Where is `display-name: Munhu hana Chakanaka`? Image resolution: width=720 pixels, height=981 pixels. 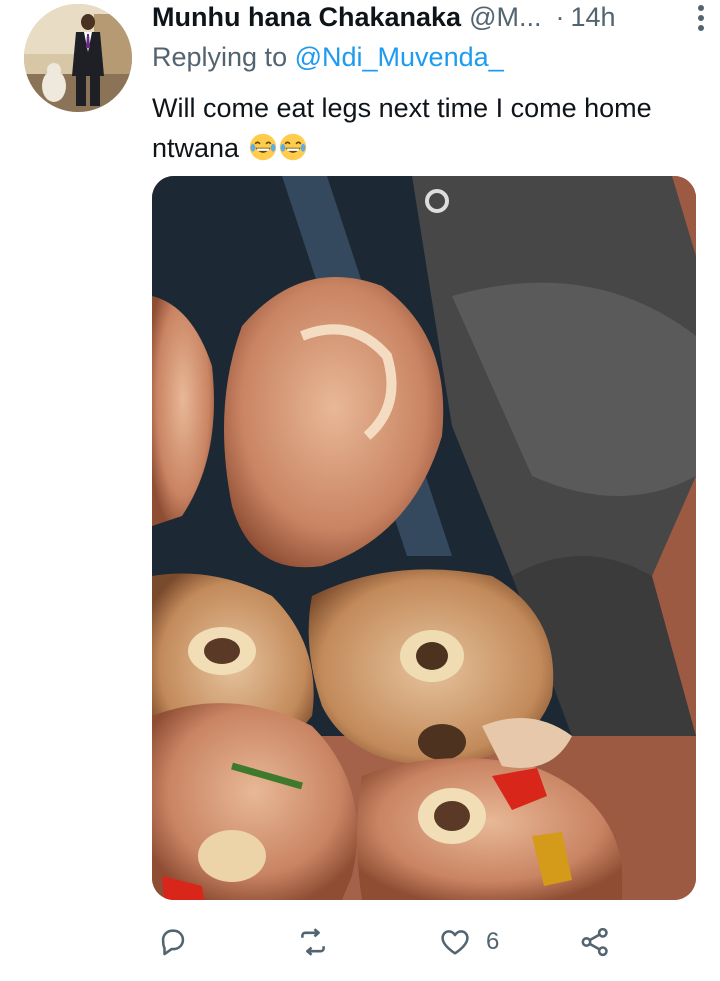 display-name: Munhu hana Chakanaka is located at coordinates (306, 17).